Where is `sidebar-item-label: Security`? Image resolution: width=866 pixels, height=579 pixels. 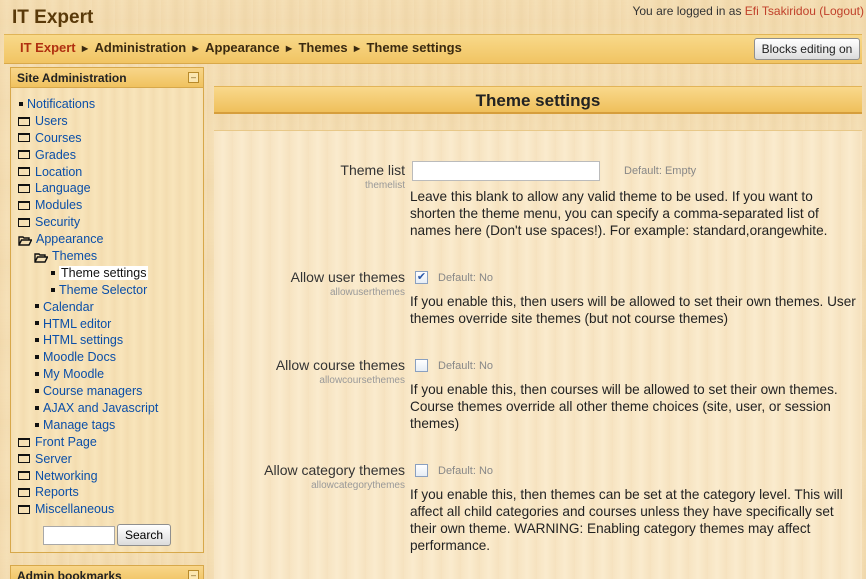
sidebar-item-label: Security is located at coordinates (57, 222).